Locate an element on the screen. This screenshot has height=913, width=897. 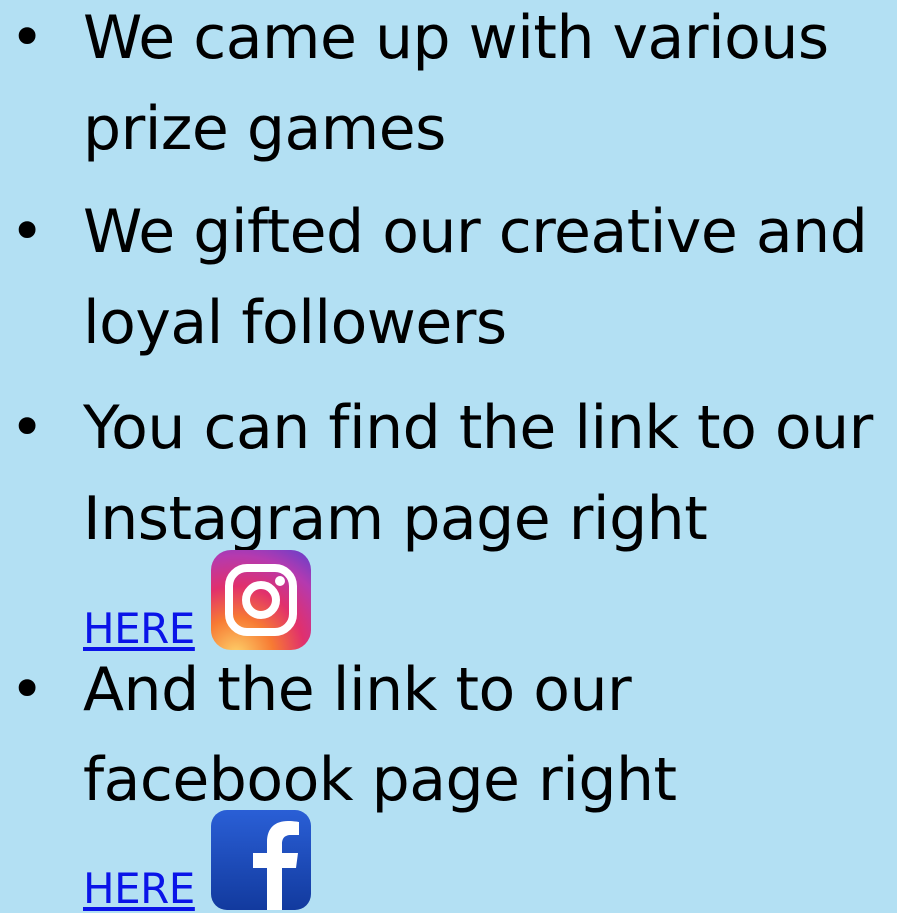
facebook-icon is located at coordinates (260, 860).